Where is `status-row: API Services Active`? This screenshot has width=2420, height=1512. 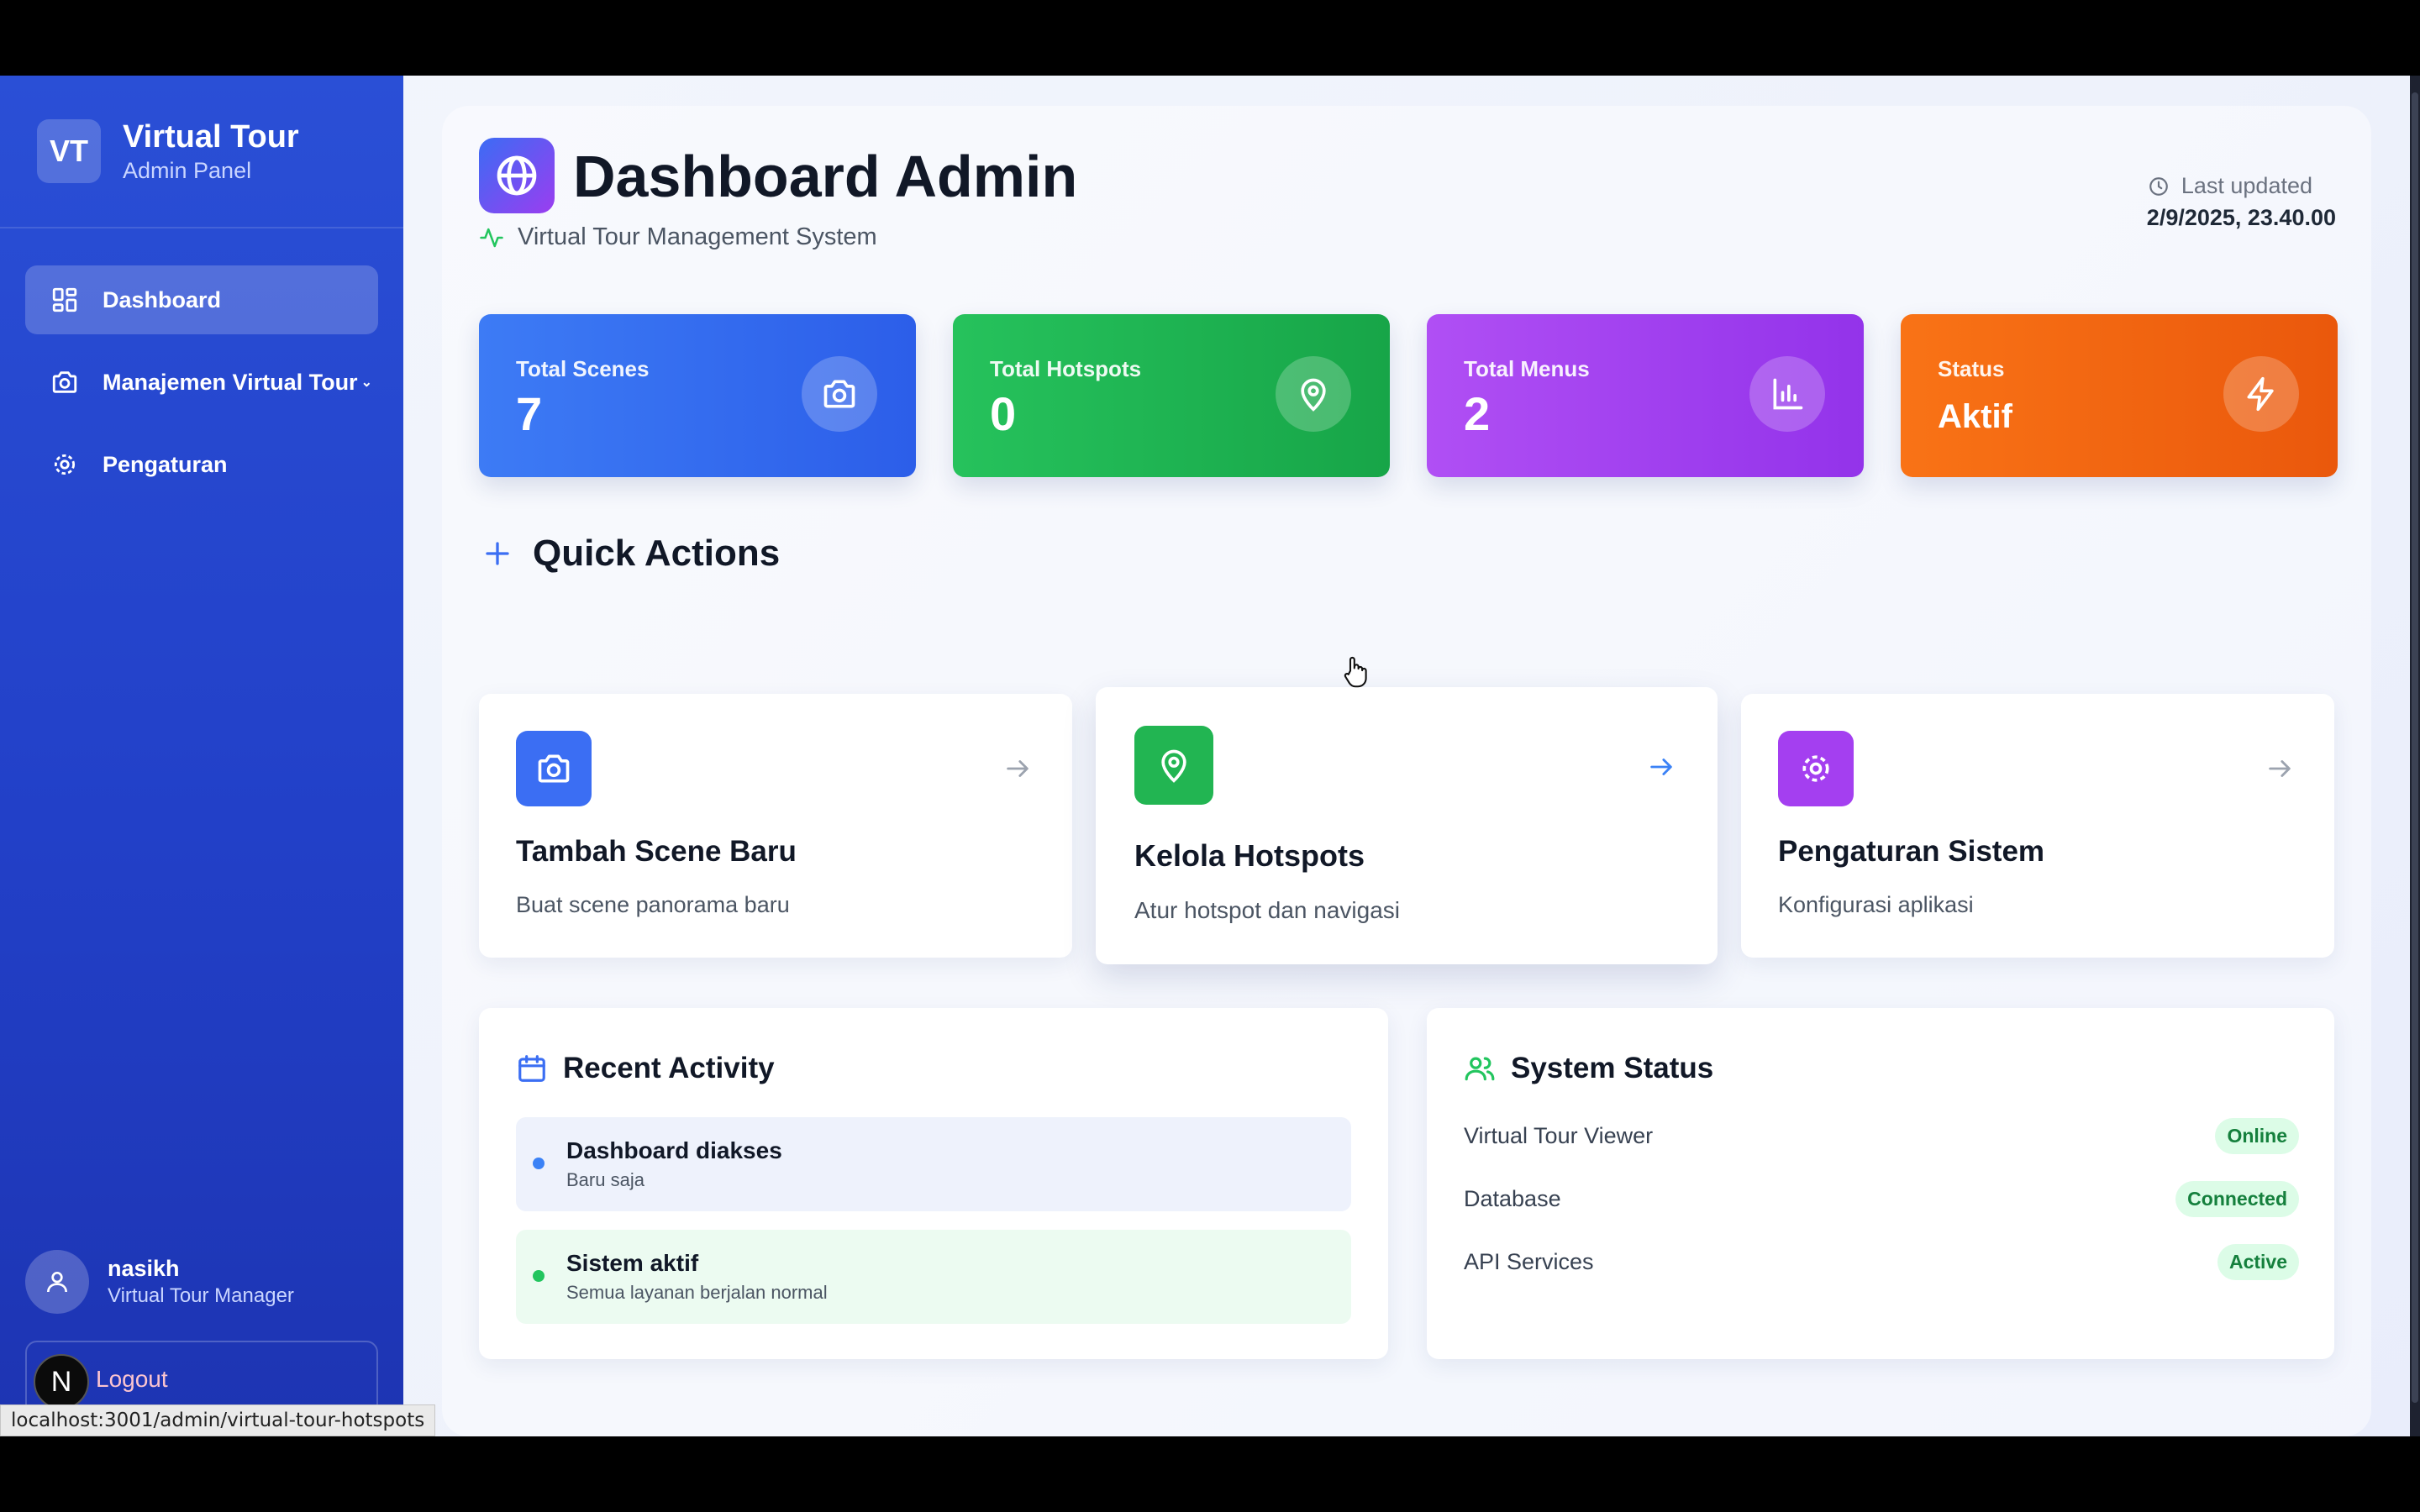 status-row: API Services Active is located at coordinates (1881, 1262).